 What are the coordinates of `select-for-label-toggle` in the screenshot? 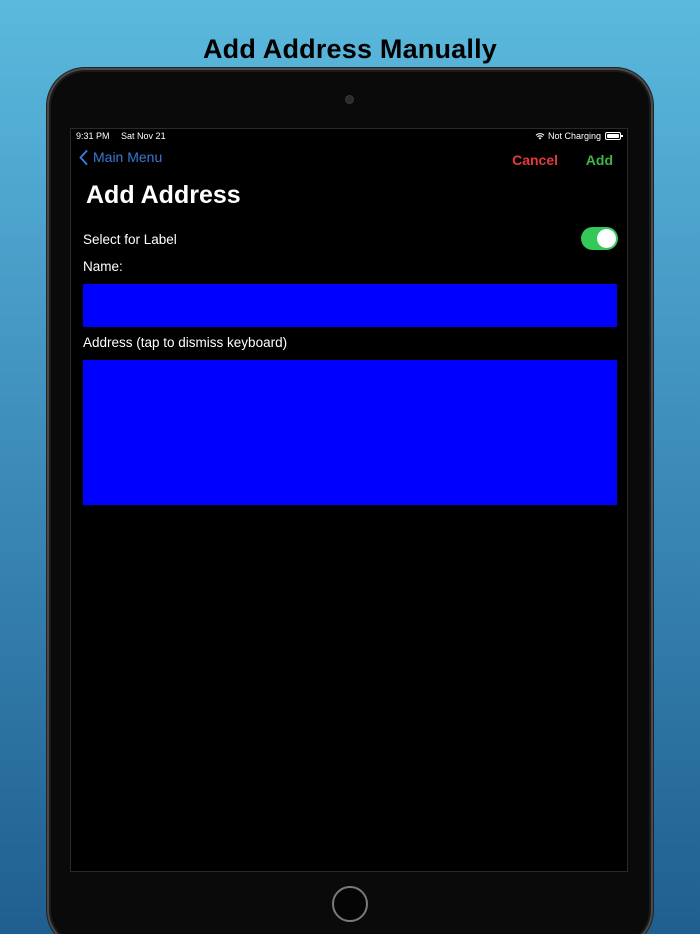 It's located at (599, 238).